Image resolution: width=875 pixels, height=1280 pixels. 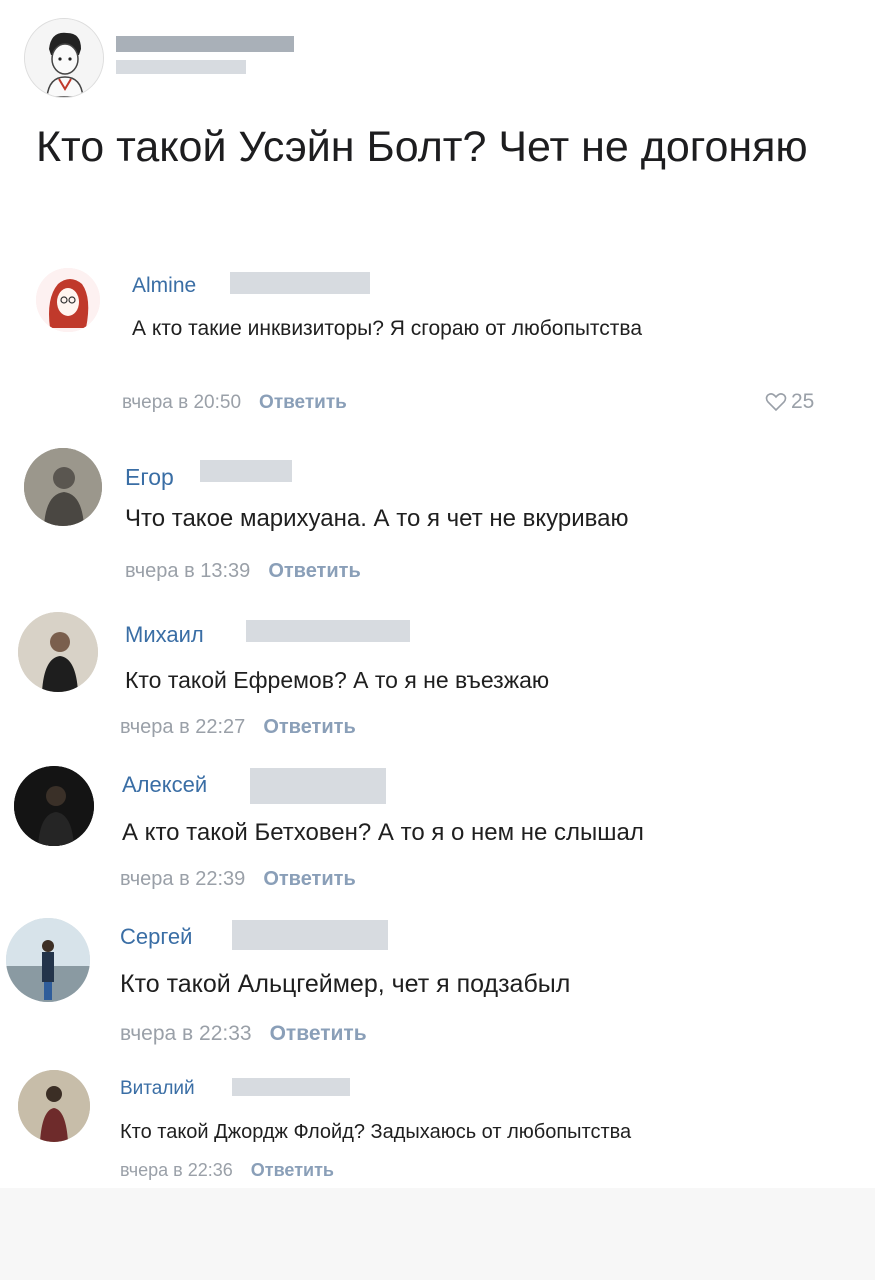 I want to click on post-date-redacted, so click(x=181, y=67).